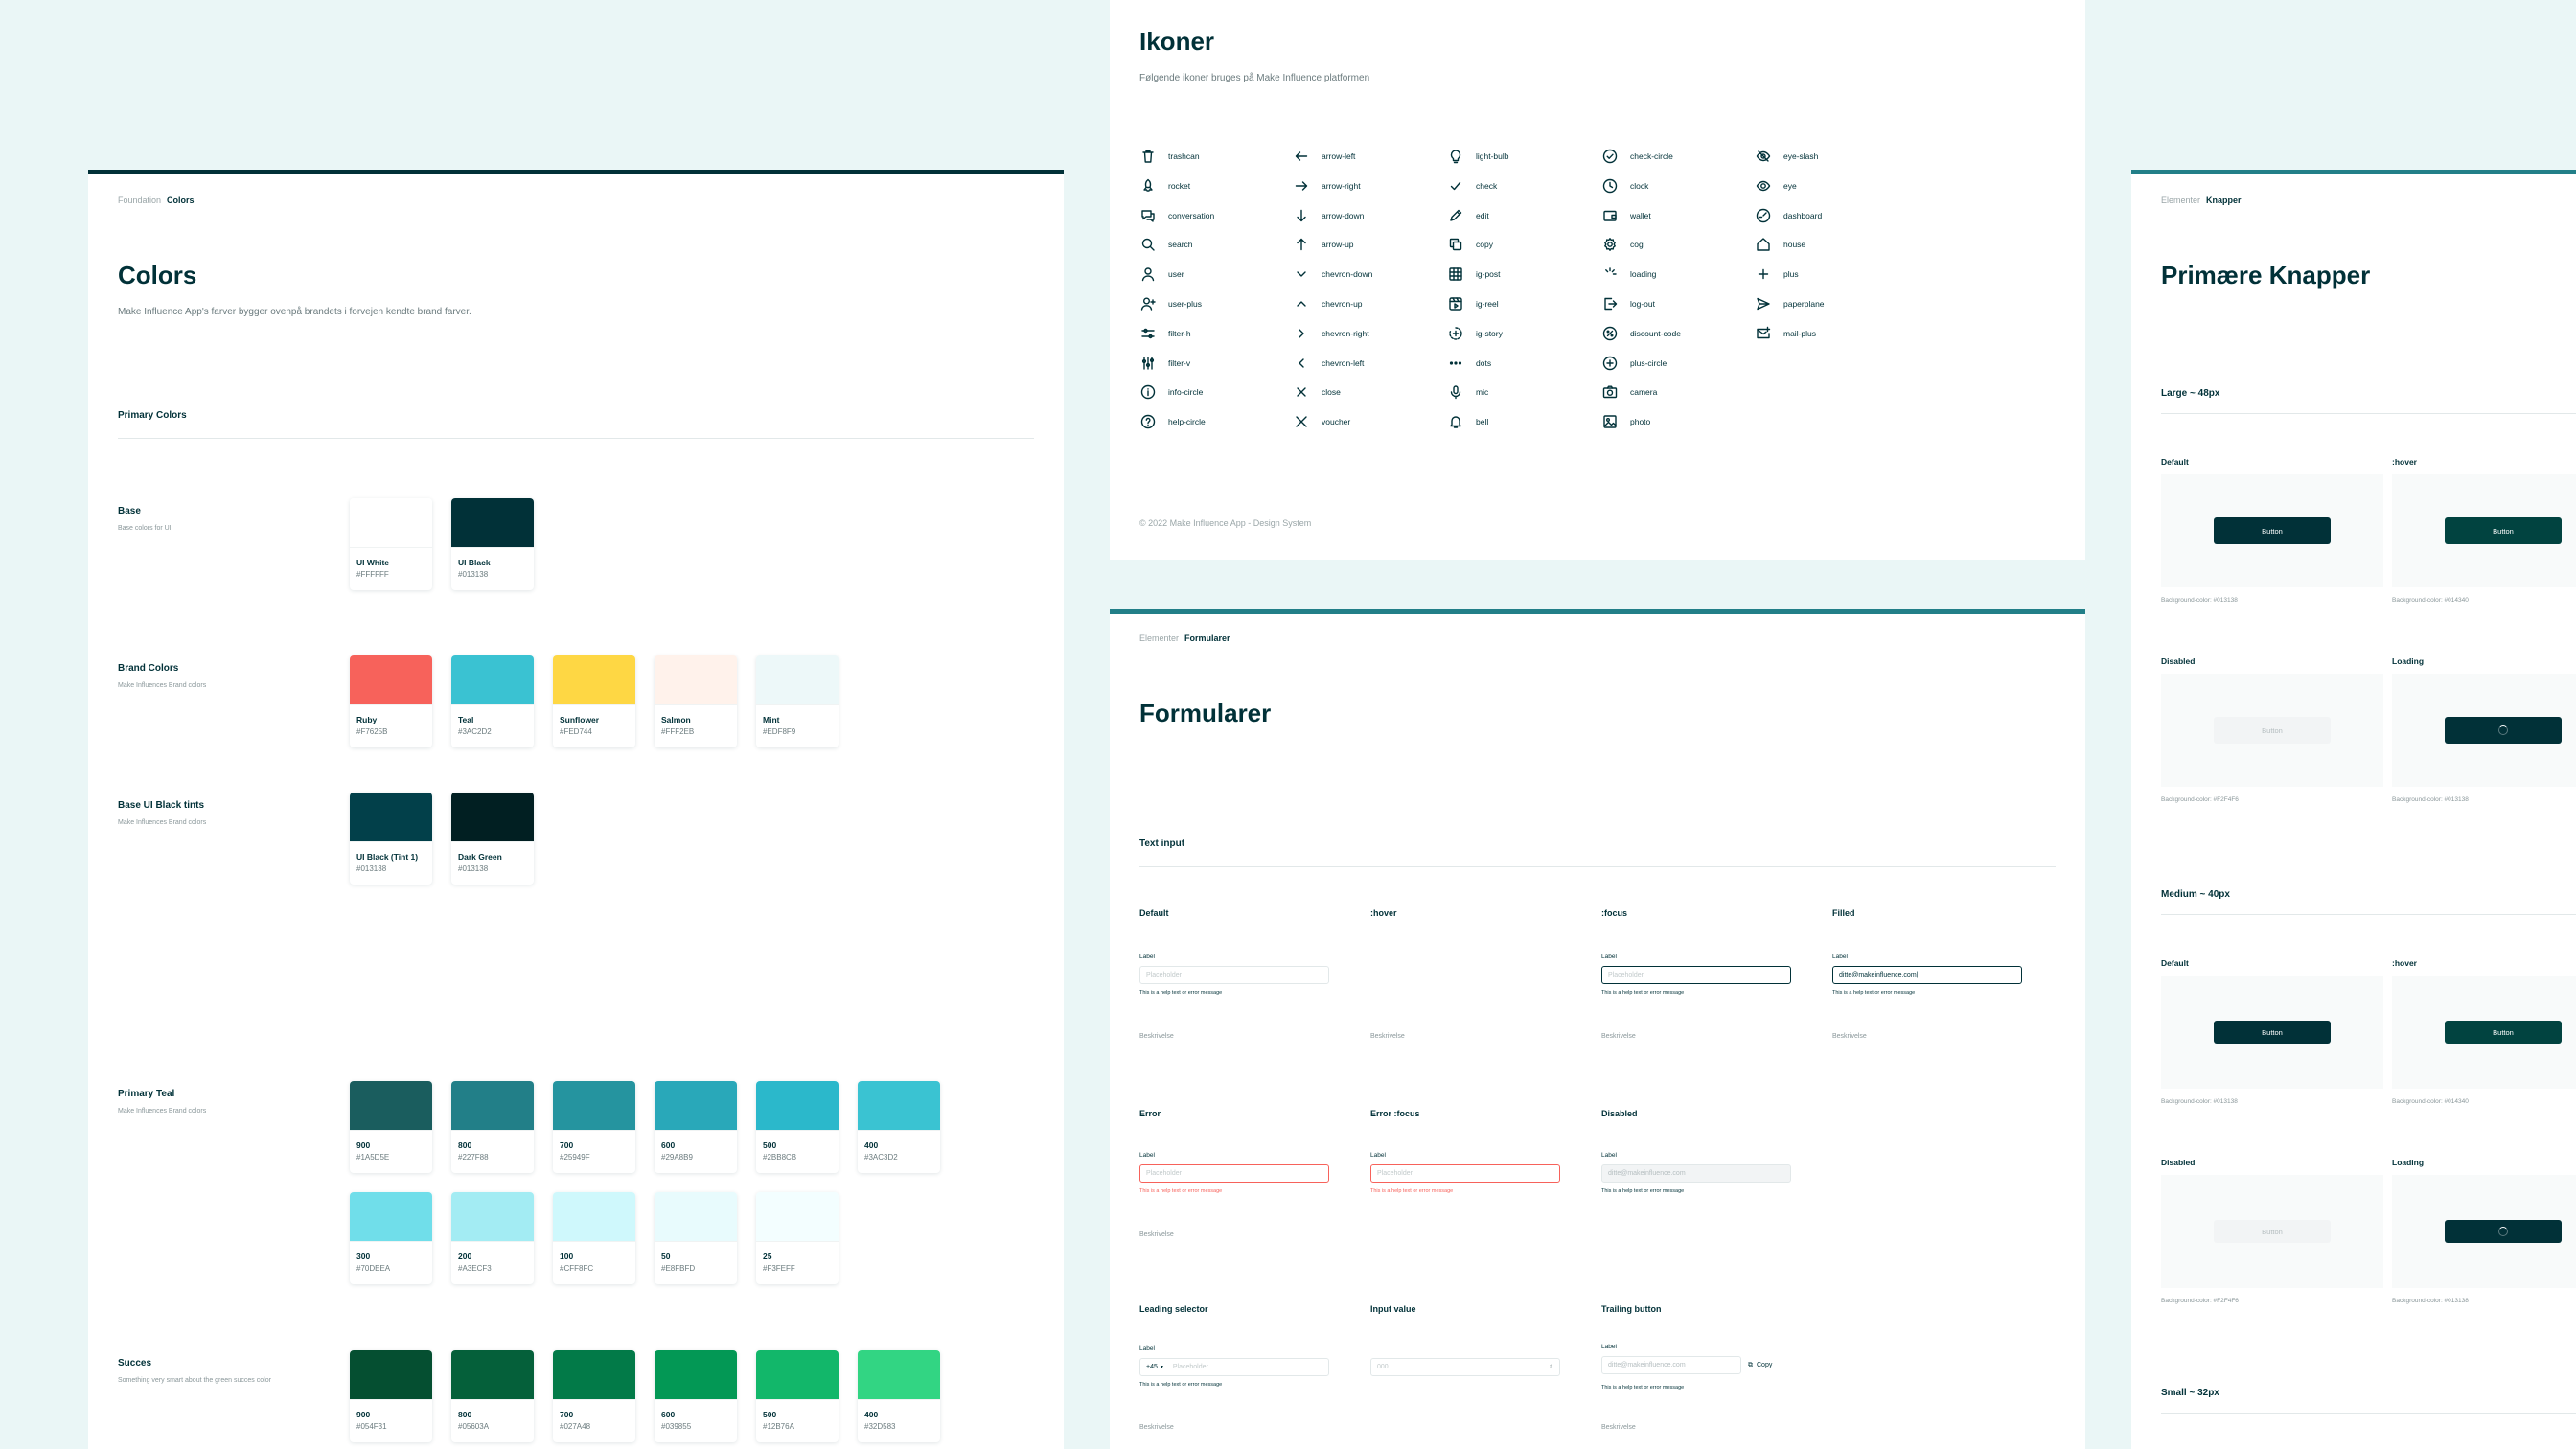 The image size is (2576, 1449). Describe the element at coordinates (1478, 156) in the screenshot. I see `icon-entry: light-bulb` at that location.